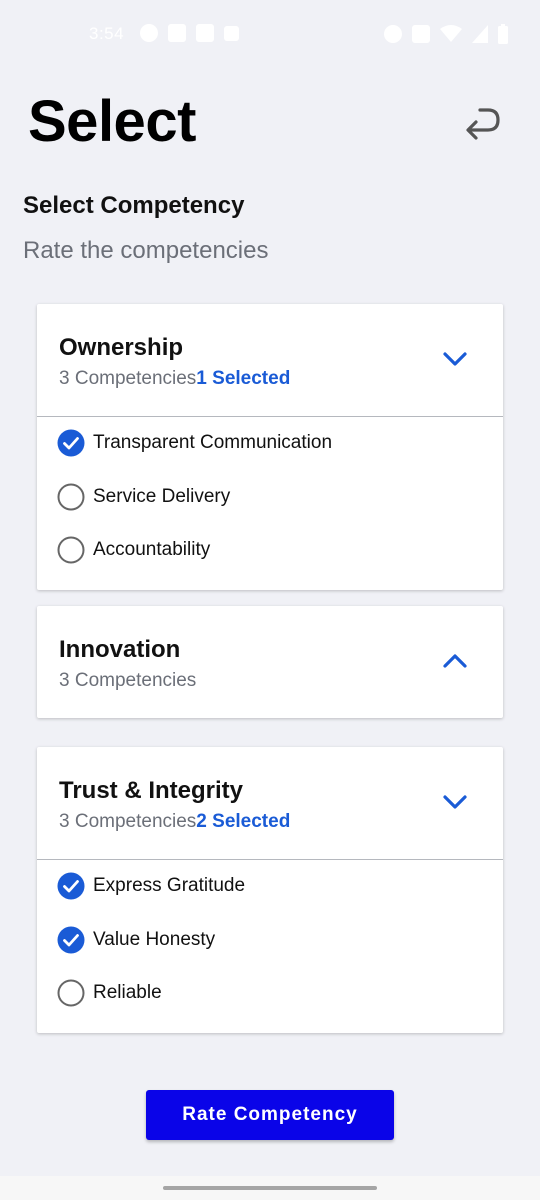 Image resolution: width=540 pixels, height=1200 pixels. Describe the element at coordinates (149, 33) in the screenshot. I see `app-icon` at that location.